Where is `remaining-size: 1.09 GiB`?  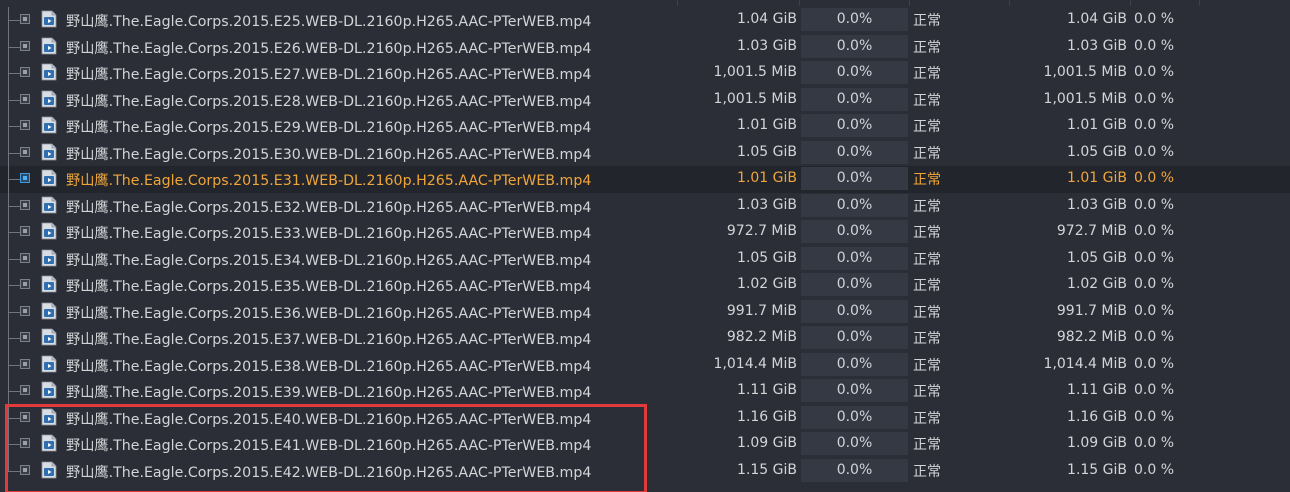
remaining-size: 1.09 GiB is located at coordinates (1097, 443).